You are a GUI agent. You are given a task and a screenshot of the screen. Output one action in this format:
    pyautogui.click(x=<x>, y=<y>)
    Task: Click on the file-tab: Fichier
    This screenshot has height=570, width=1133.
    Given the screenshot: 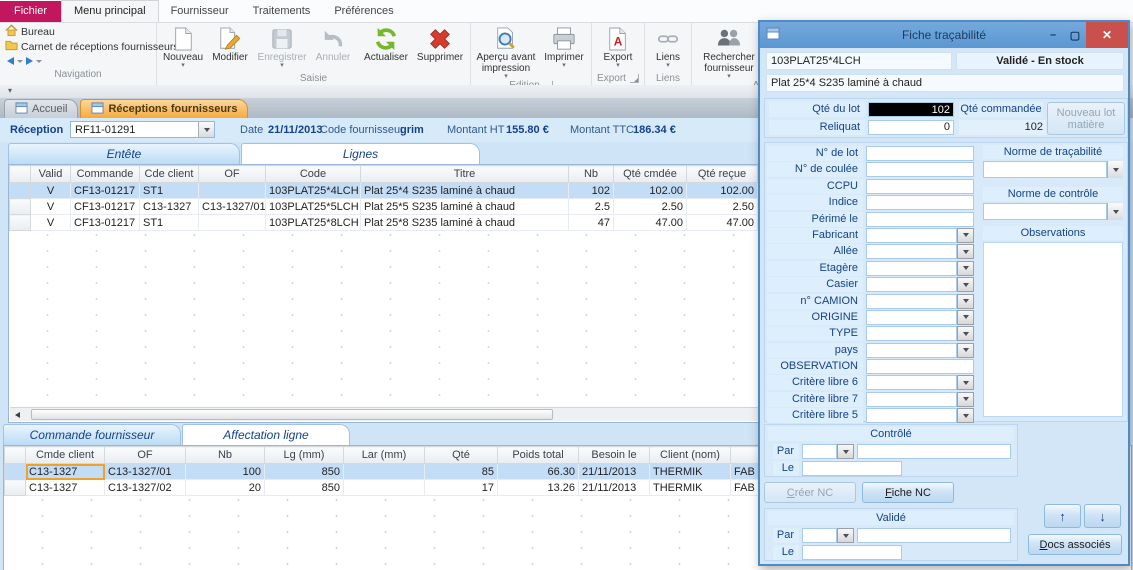 What is the action you would take?
    pyautogui.click(x=31, y=11)
    